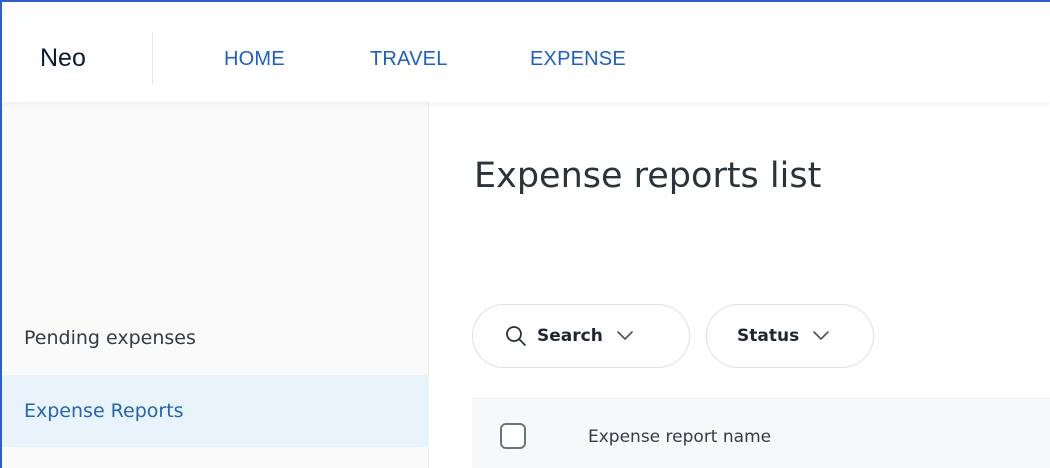  What do you see at coordinates (215, 411) in the screenshot?
I see `sidebar-item-expense-reports: Expense Reports` at bounding box center [215, 411].